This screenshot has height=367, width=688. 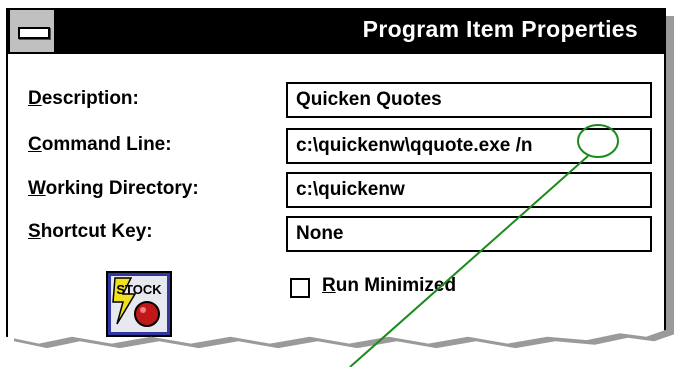 I want to click on shortcut-key-label: Shortcut Key:, so click(x=90, y=231).